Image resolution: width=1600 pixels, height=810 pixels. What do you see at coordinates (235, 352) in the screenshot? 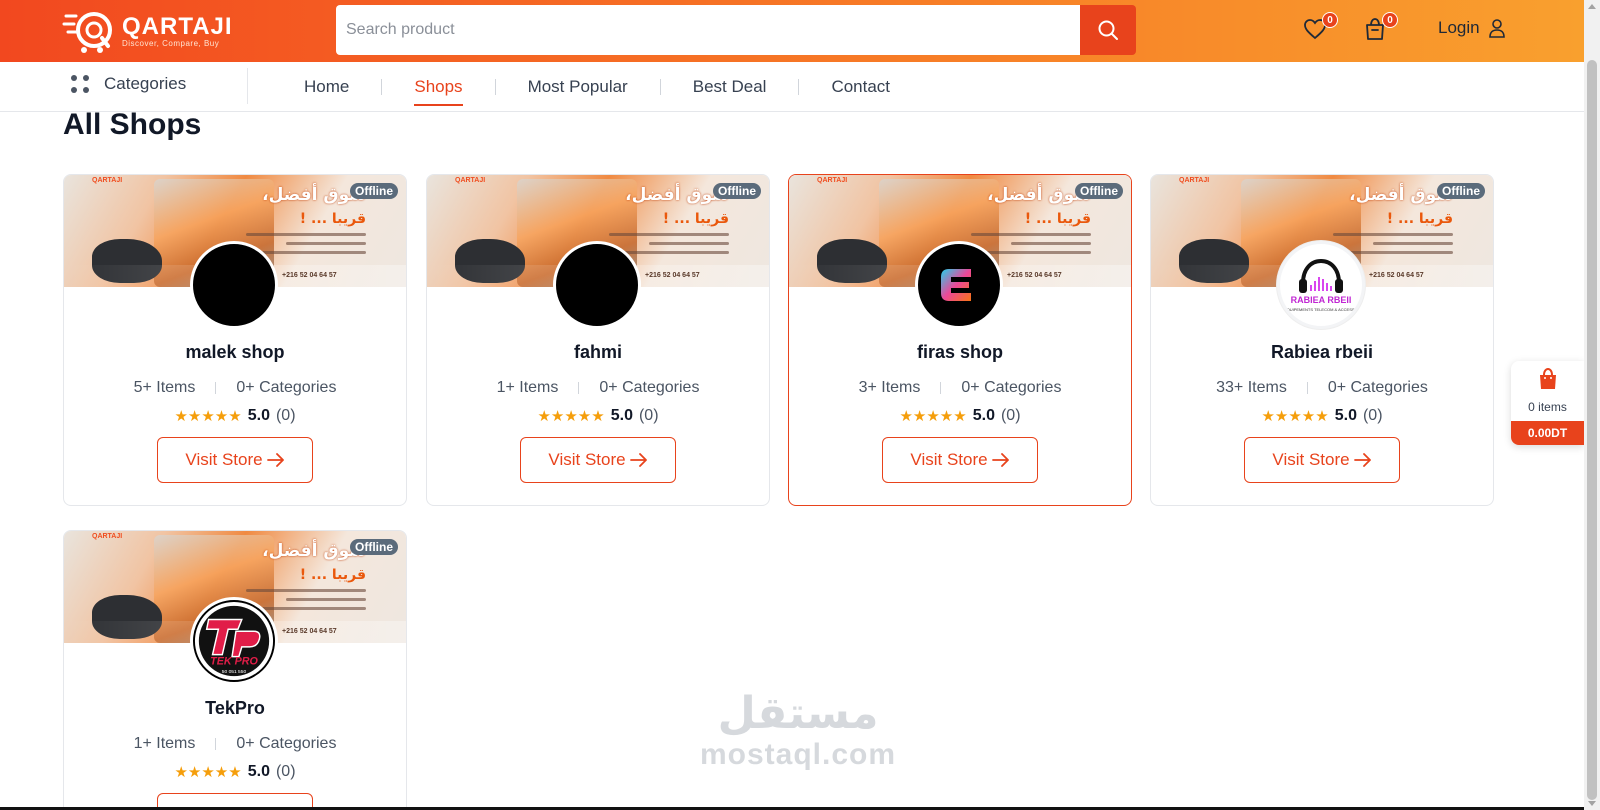
I see `shop-name: malek shop` at bounding box center [235, 352].